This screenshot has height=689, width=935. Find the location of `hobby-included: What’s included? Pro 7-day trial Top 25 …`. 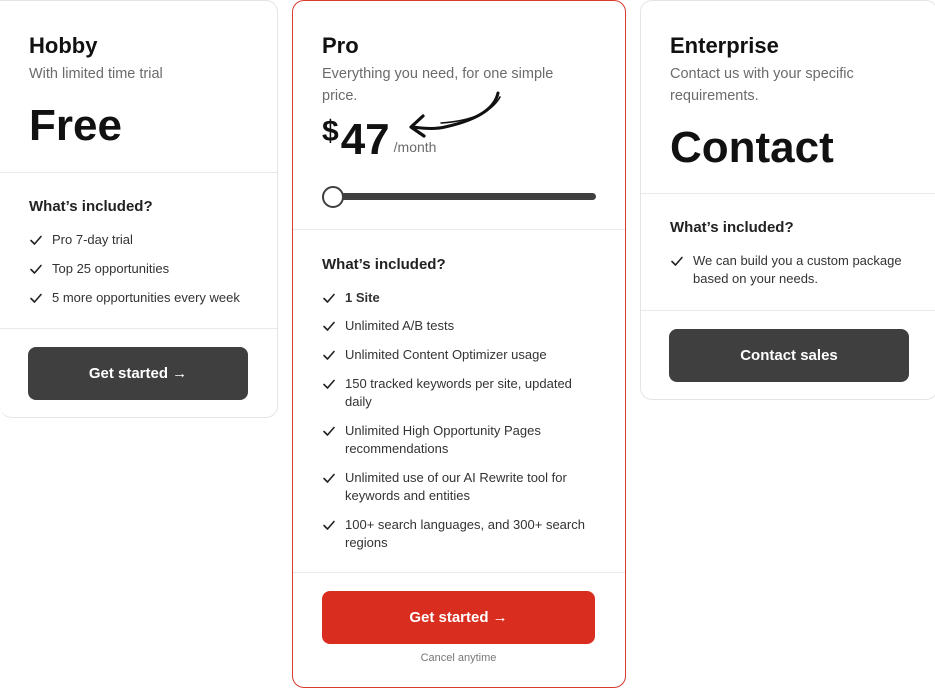

hobby-included: What’s included? Pro 7-day trial Top 25 … is located at coordinates (138, 251).